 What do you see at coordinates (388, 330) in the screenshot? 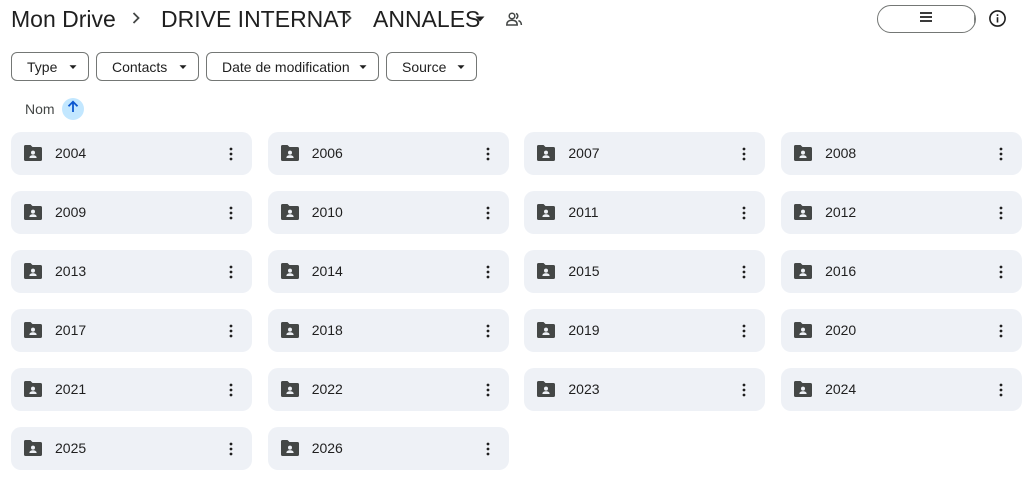
I see `folder-tile: 2018` at bounding box center [388, 330].